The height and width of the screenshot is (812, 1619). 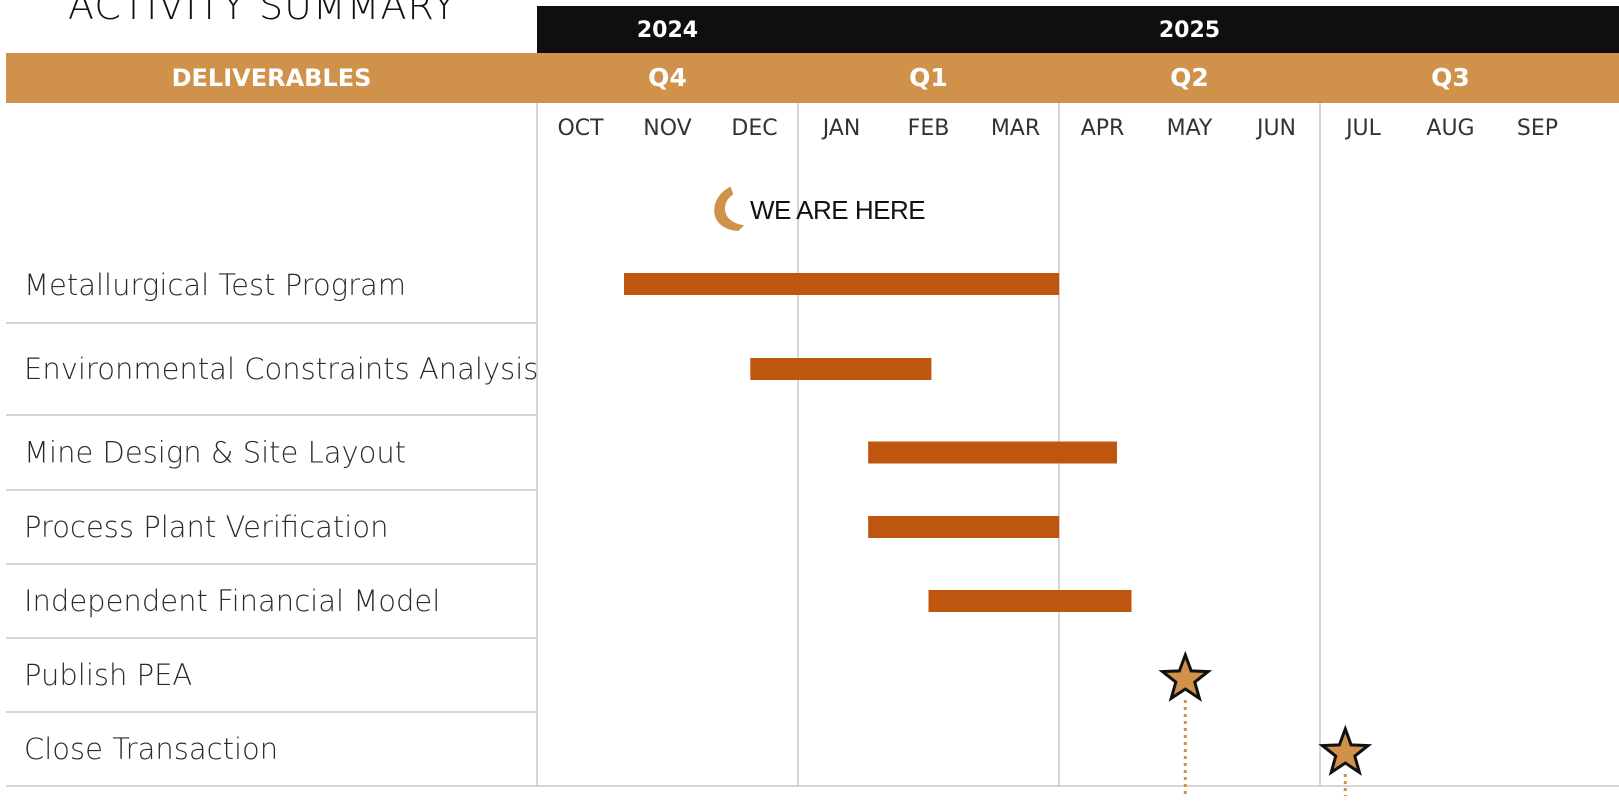 I want to click on task-label: Close Transaction, so click(x=151, y=749).